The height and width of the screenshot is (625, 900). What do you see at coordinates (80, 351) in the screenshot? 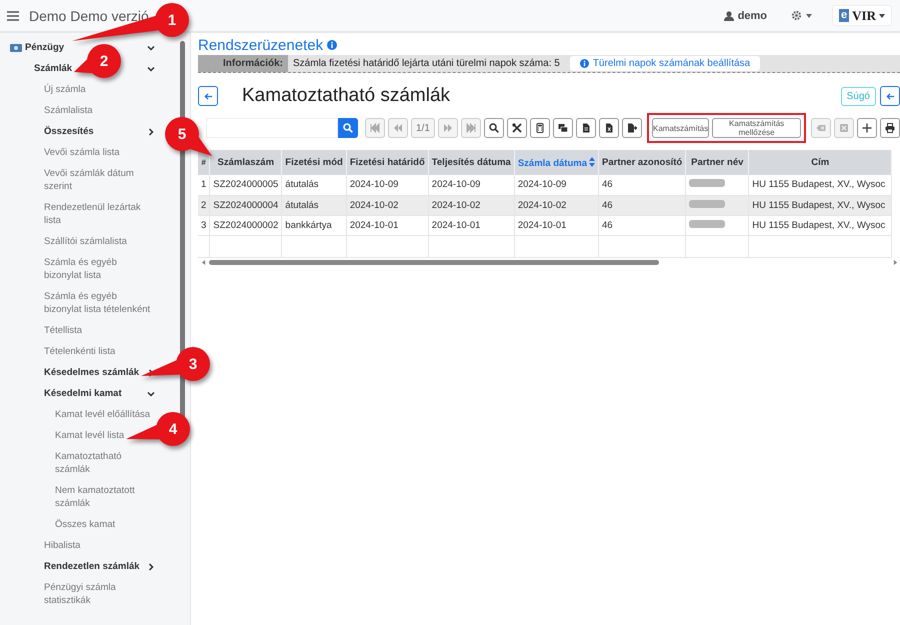
I see `sidebar-item: Tételenkénti lista` at bounding box center [80, 351].